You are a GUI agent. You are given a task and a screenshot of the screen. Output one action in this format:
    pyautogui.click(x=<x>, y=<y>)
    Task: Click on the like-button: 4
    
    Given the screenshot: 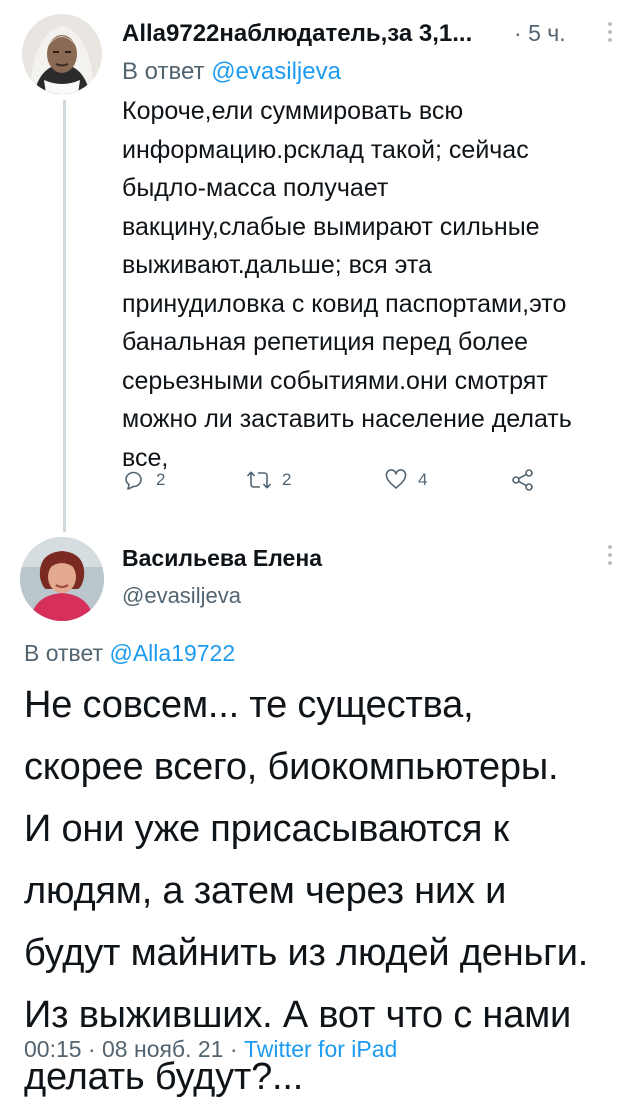 What is the action you would take?
    pyautogui.click(x=405, y=480)
    